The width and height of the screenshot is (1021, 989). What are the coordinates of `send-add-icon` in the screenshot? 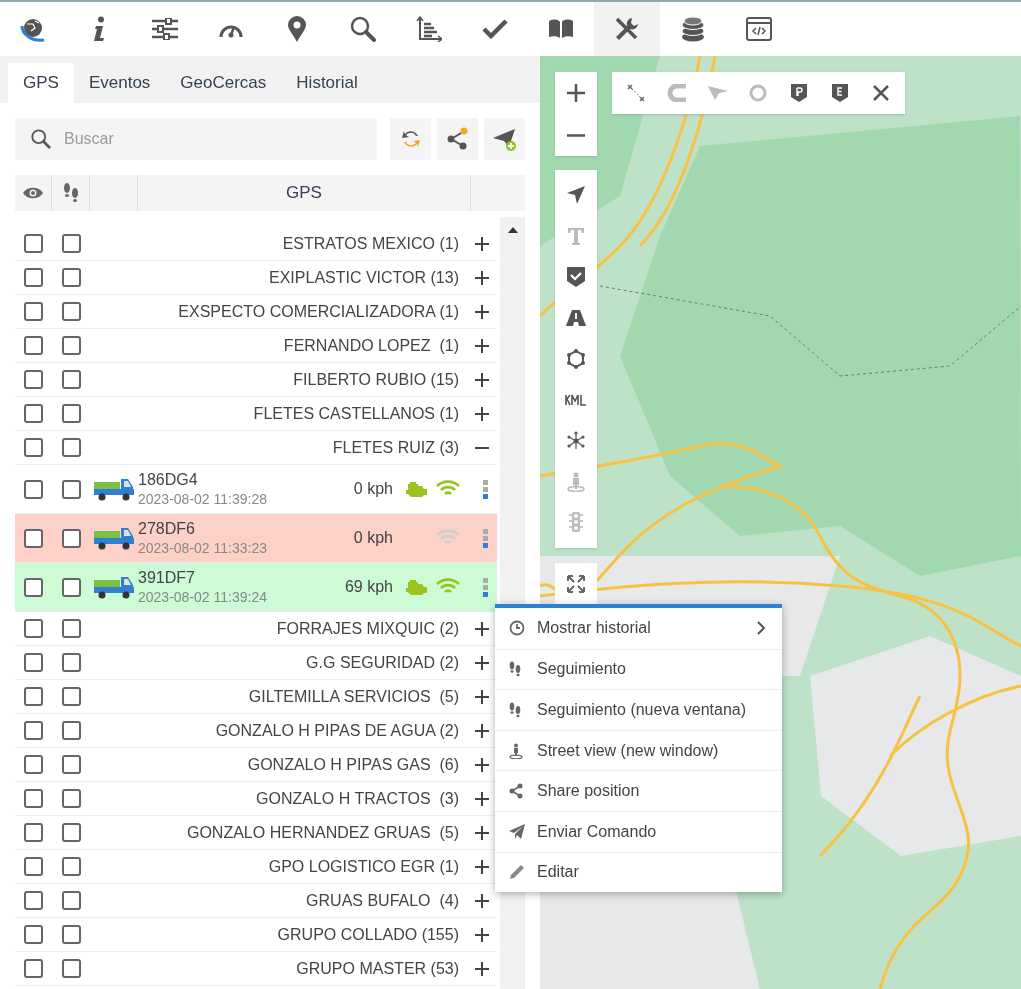 It's located at (504, 139).